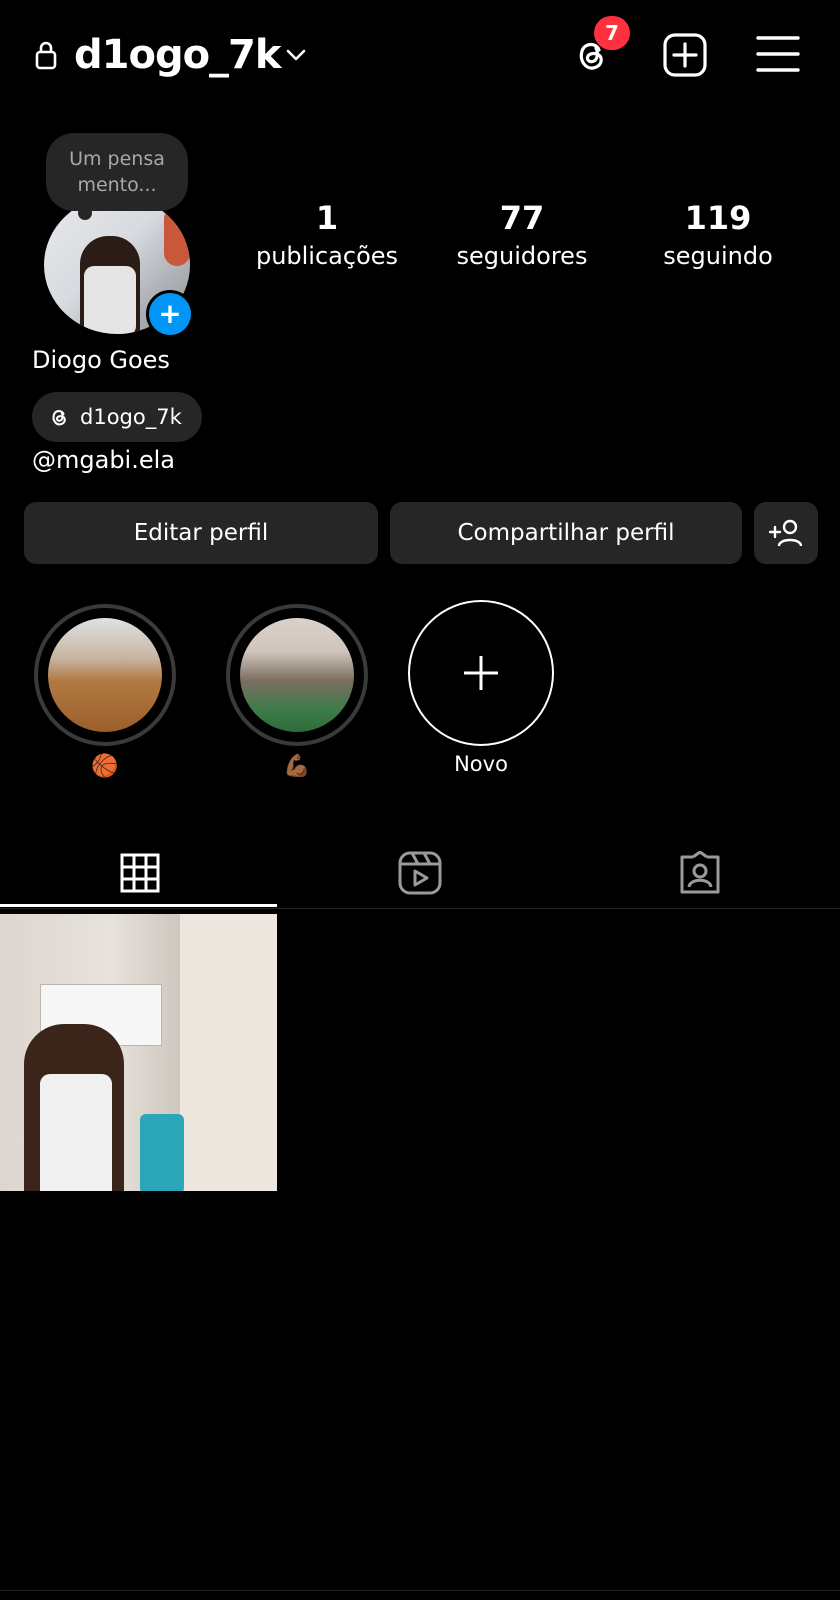  I want to click on lock-icon, so click(46, 55).